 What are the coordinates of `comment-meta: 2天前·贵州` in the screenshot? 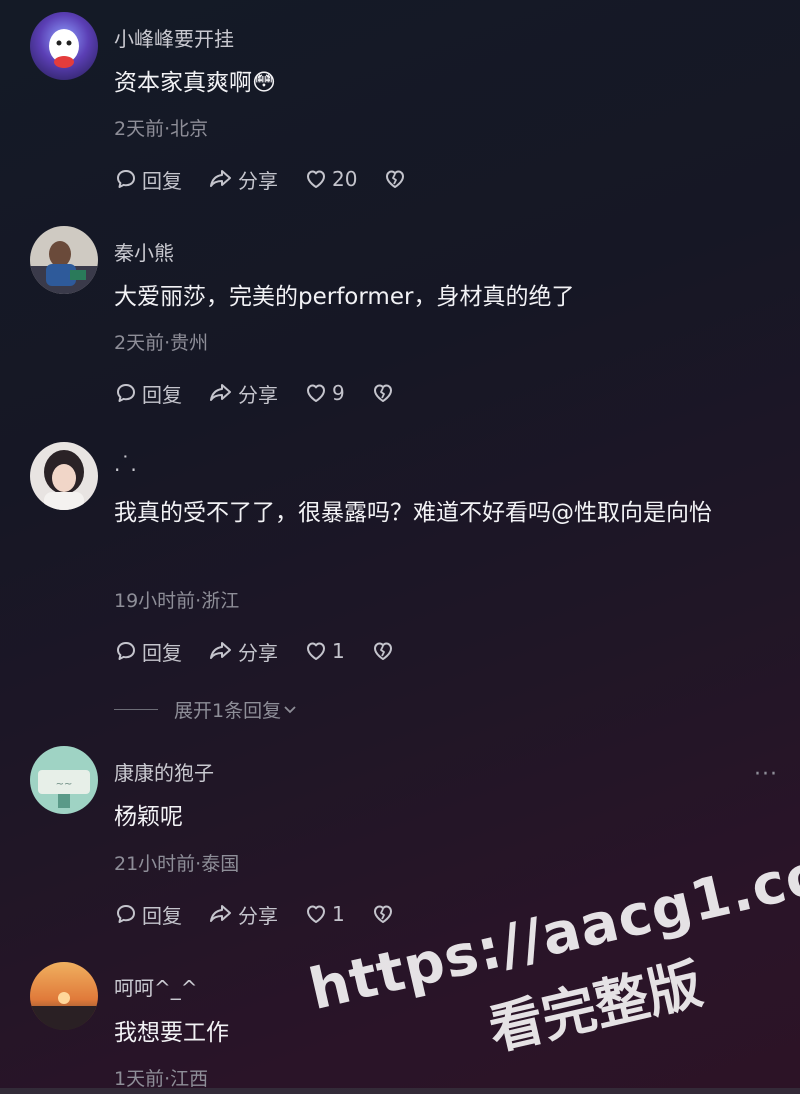 It's located at (161, 343).